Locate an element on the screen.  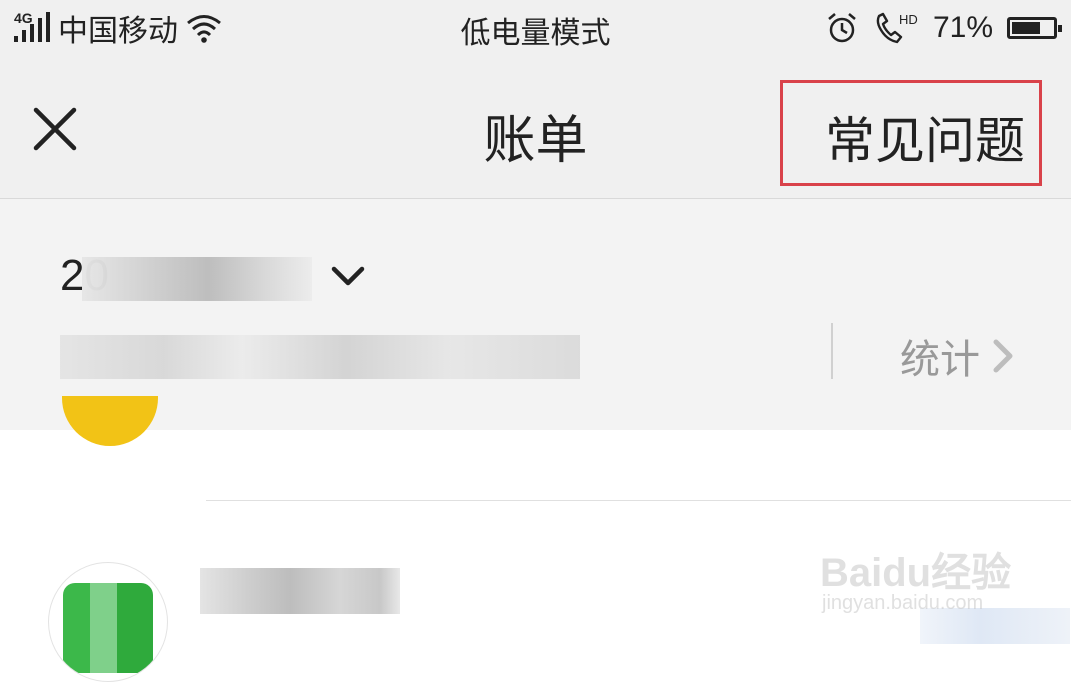
phone-hd-icon: HD is located at coordinates (897, 28).